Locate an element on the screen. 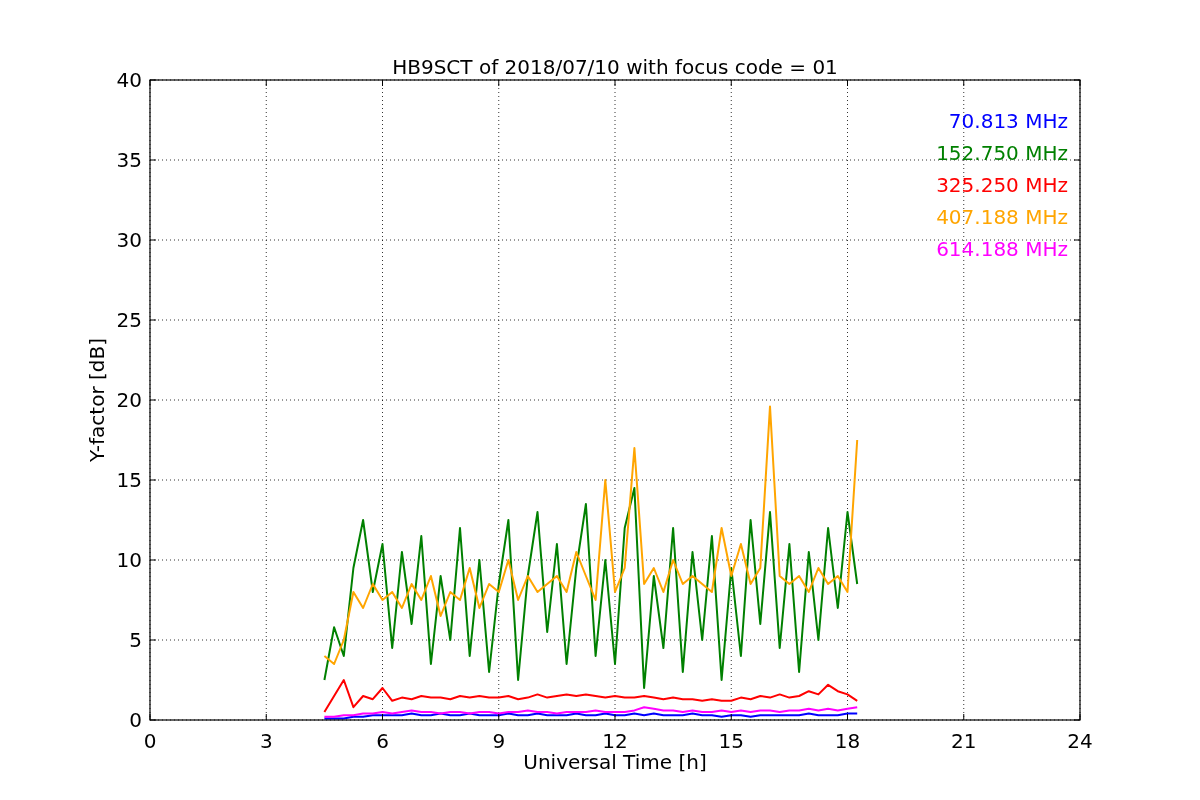  chart-title: HB9SCT of 2018/07/10 with focus code = 01 is located at coordinates (615, 67).